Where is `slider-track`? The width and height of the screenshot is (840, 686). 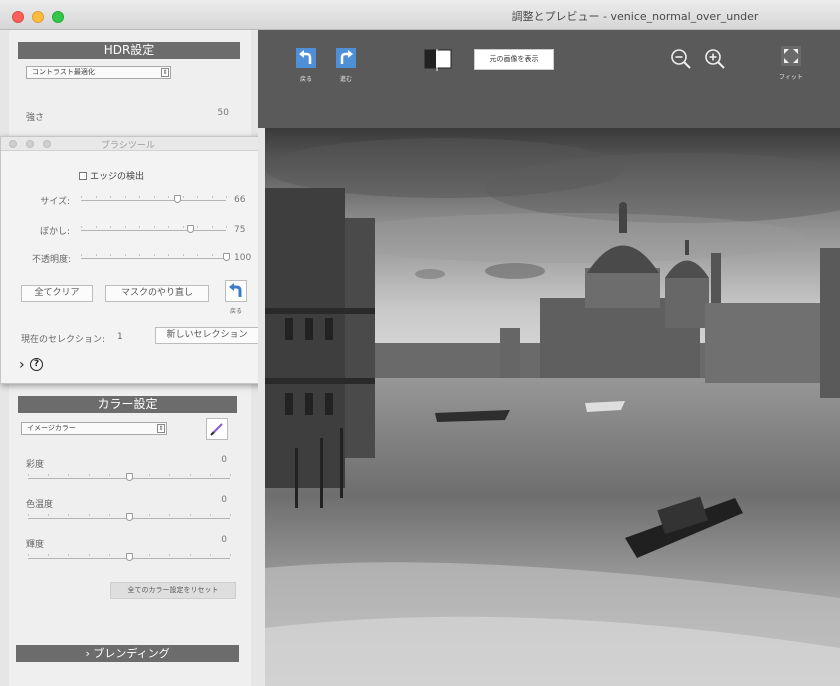
slider-track is located at coordinates (153, 230).